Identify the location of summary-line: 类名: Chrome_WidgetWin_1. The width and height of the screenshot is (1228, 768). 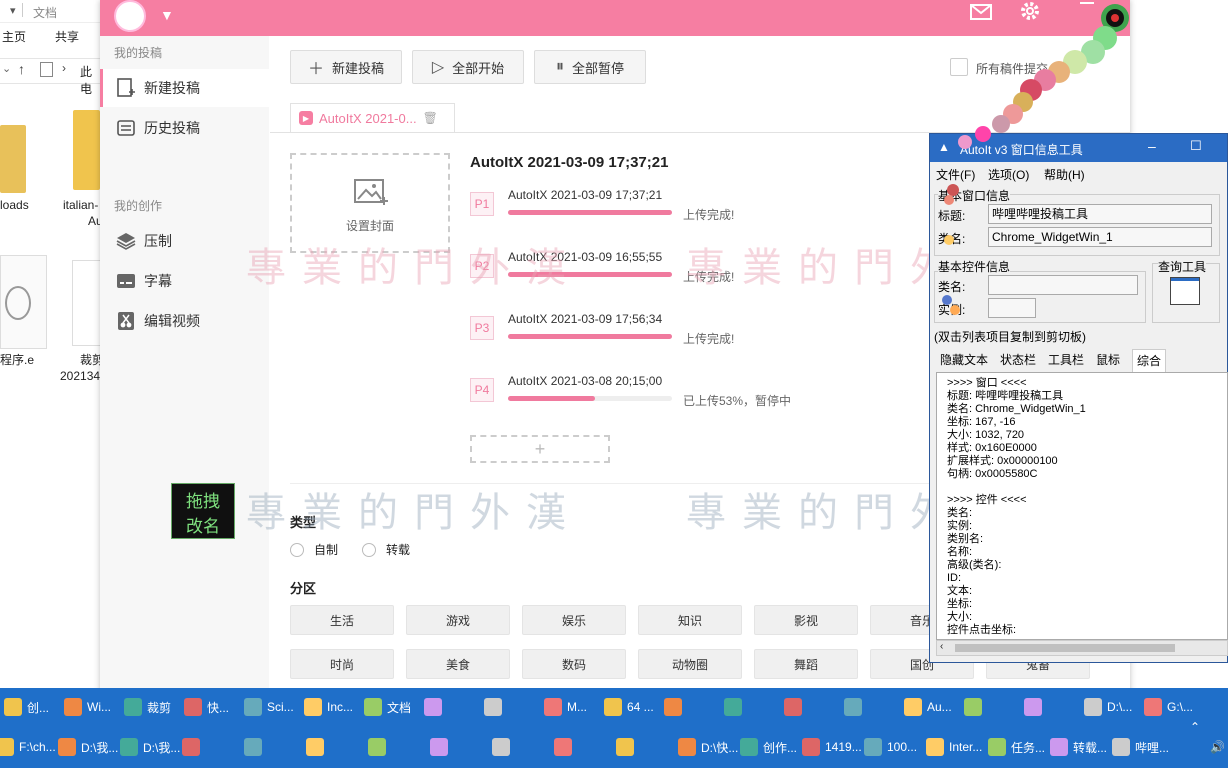
(1016, 409).